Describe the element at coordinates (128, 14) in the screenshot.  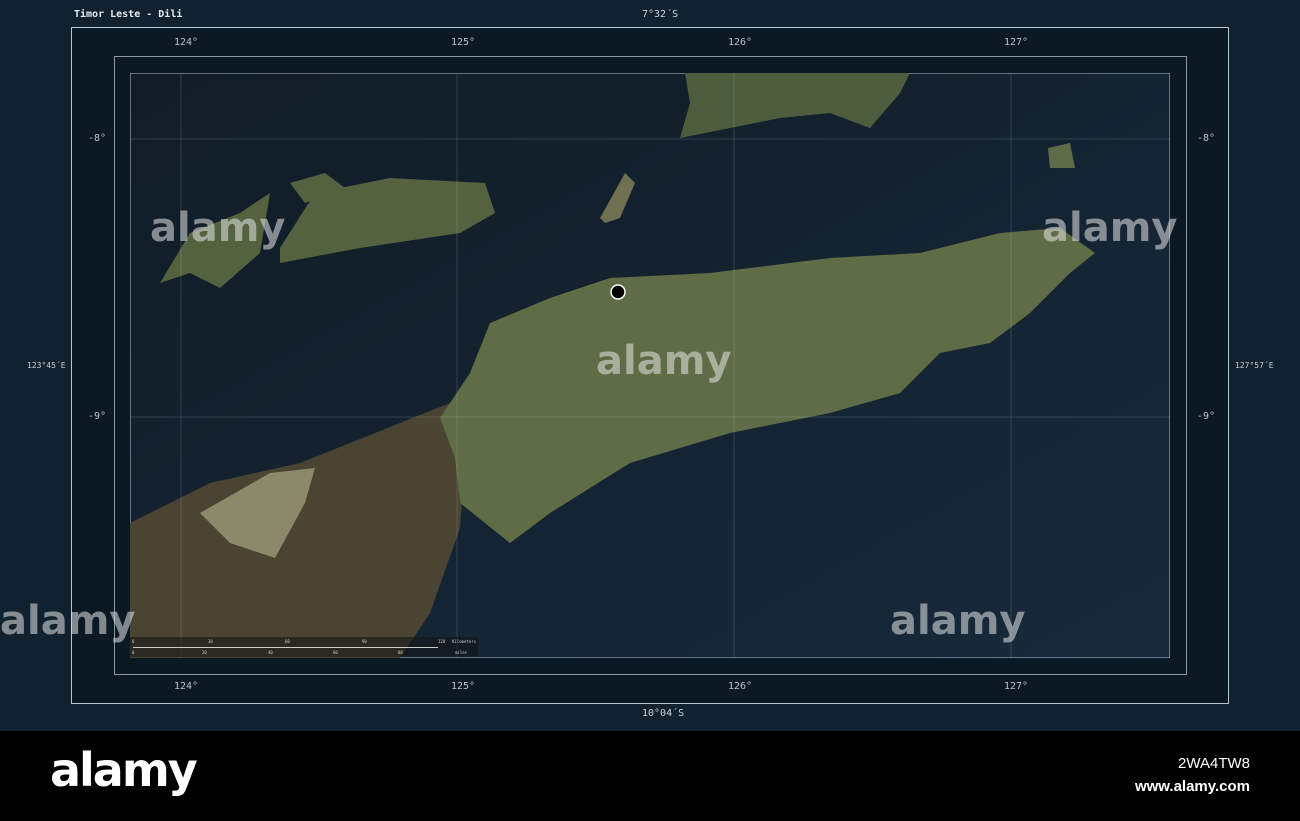
I see `map-title: Timor Leste - Dili` at that location.